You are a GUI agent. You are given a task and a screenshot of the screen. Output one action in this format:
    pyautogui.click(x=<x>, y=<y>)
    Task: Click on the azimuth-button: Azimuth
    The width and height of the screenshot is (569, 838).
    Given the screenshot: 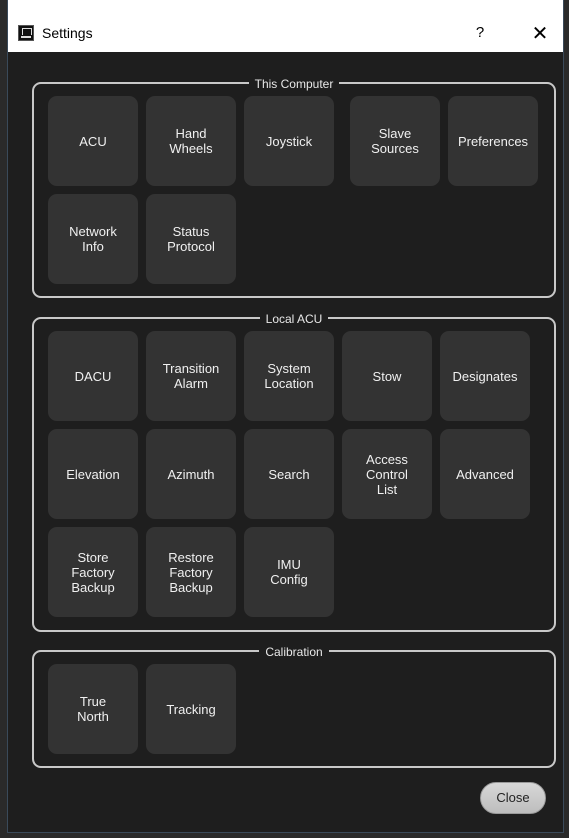 What is the action you would take?
    pyautogui.click(x=191, y=474)
    